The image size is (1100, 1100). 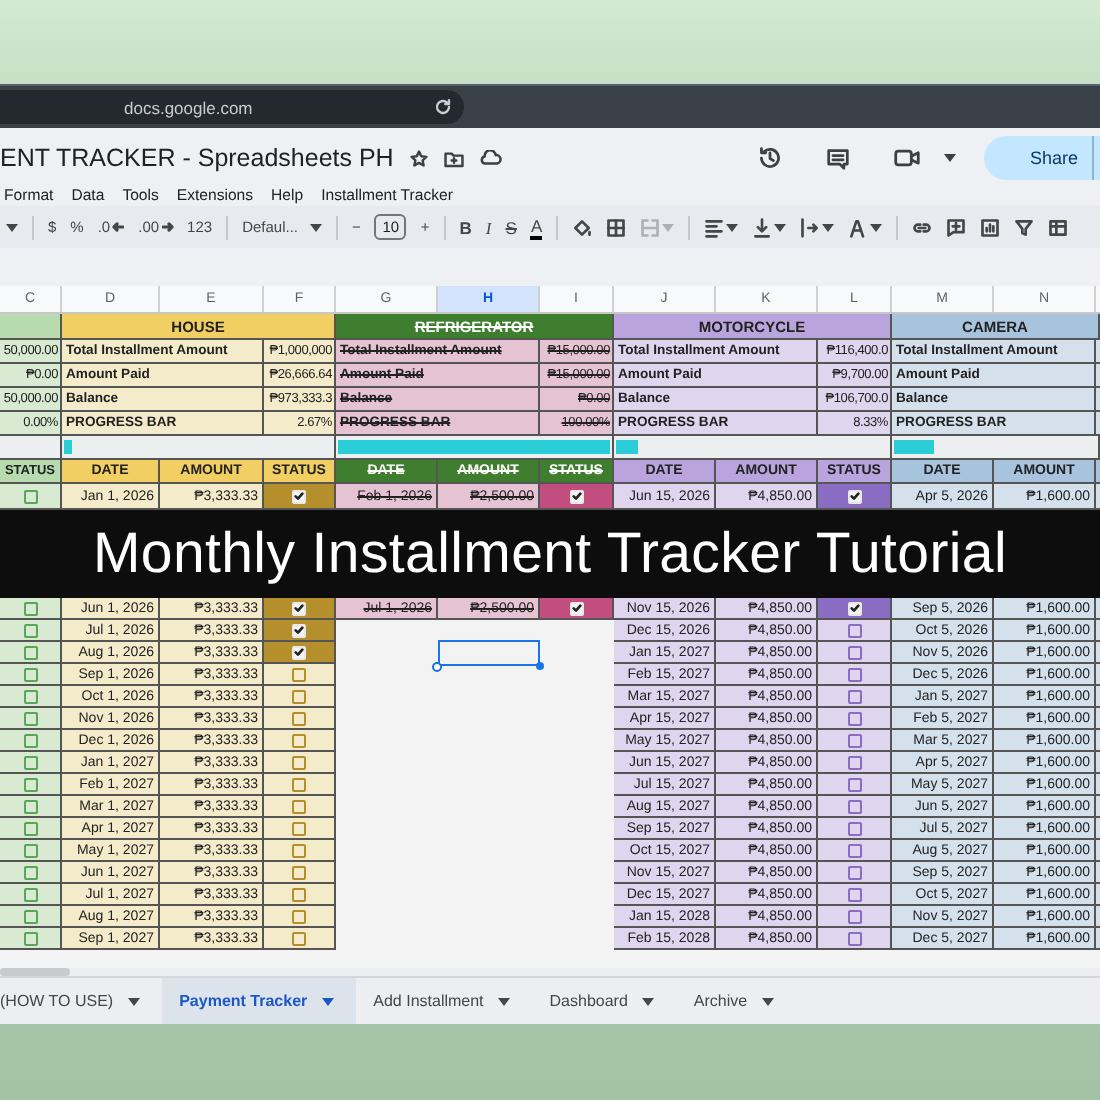 What do you see at coordinates (443, 107) in the screenshot?
I see `reload-icon` at bounding box center [443, 107].